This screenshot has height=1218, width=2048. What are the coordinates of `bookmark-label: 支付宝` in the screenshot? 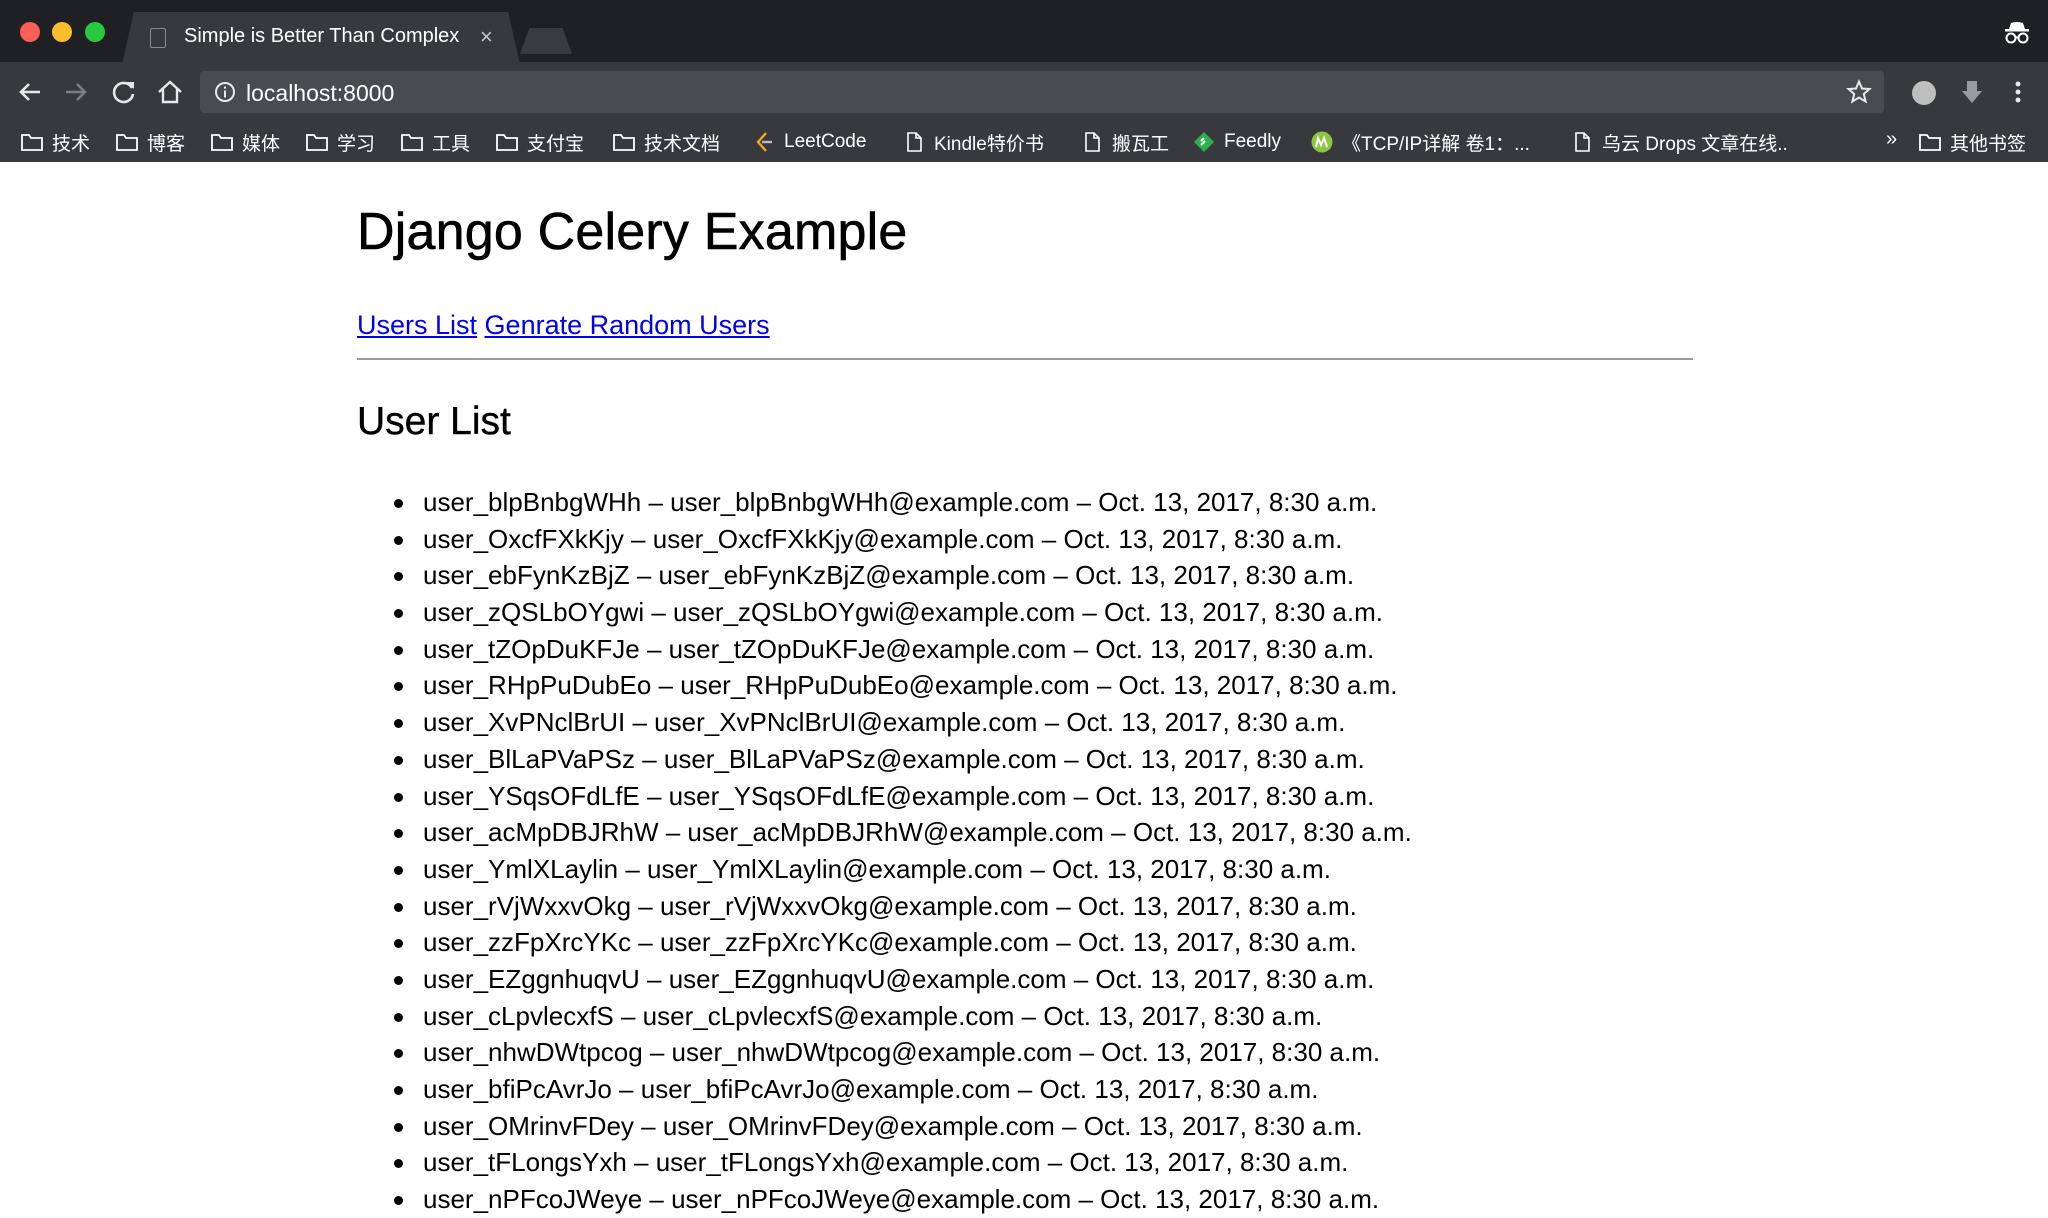 It's located at (556, 144).